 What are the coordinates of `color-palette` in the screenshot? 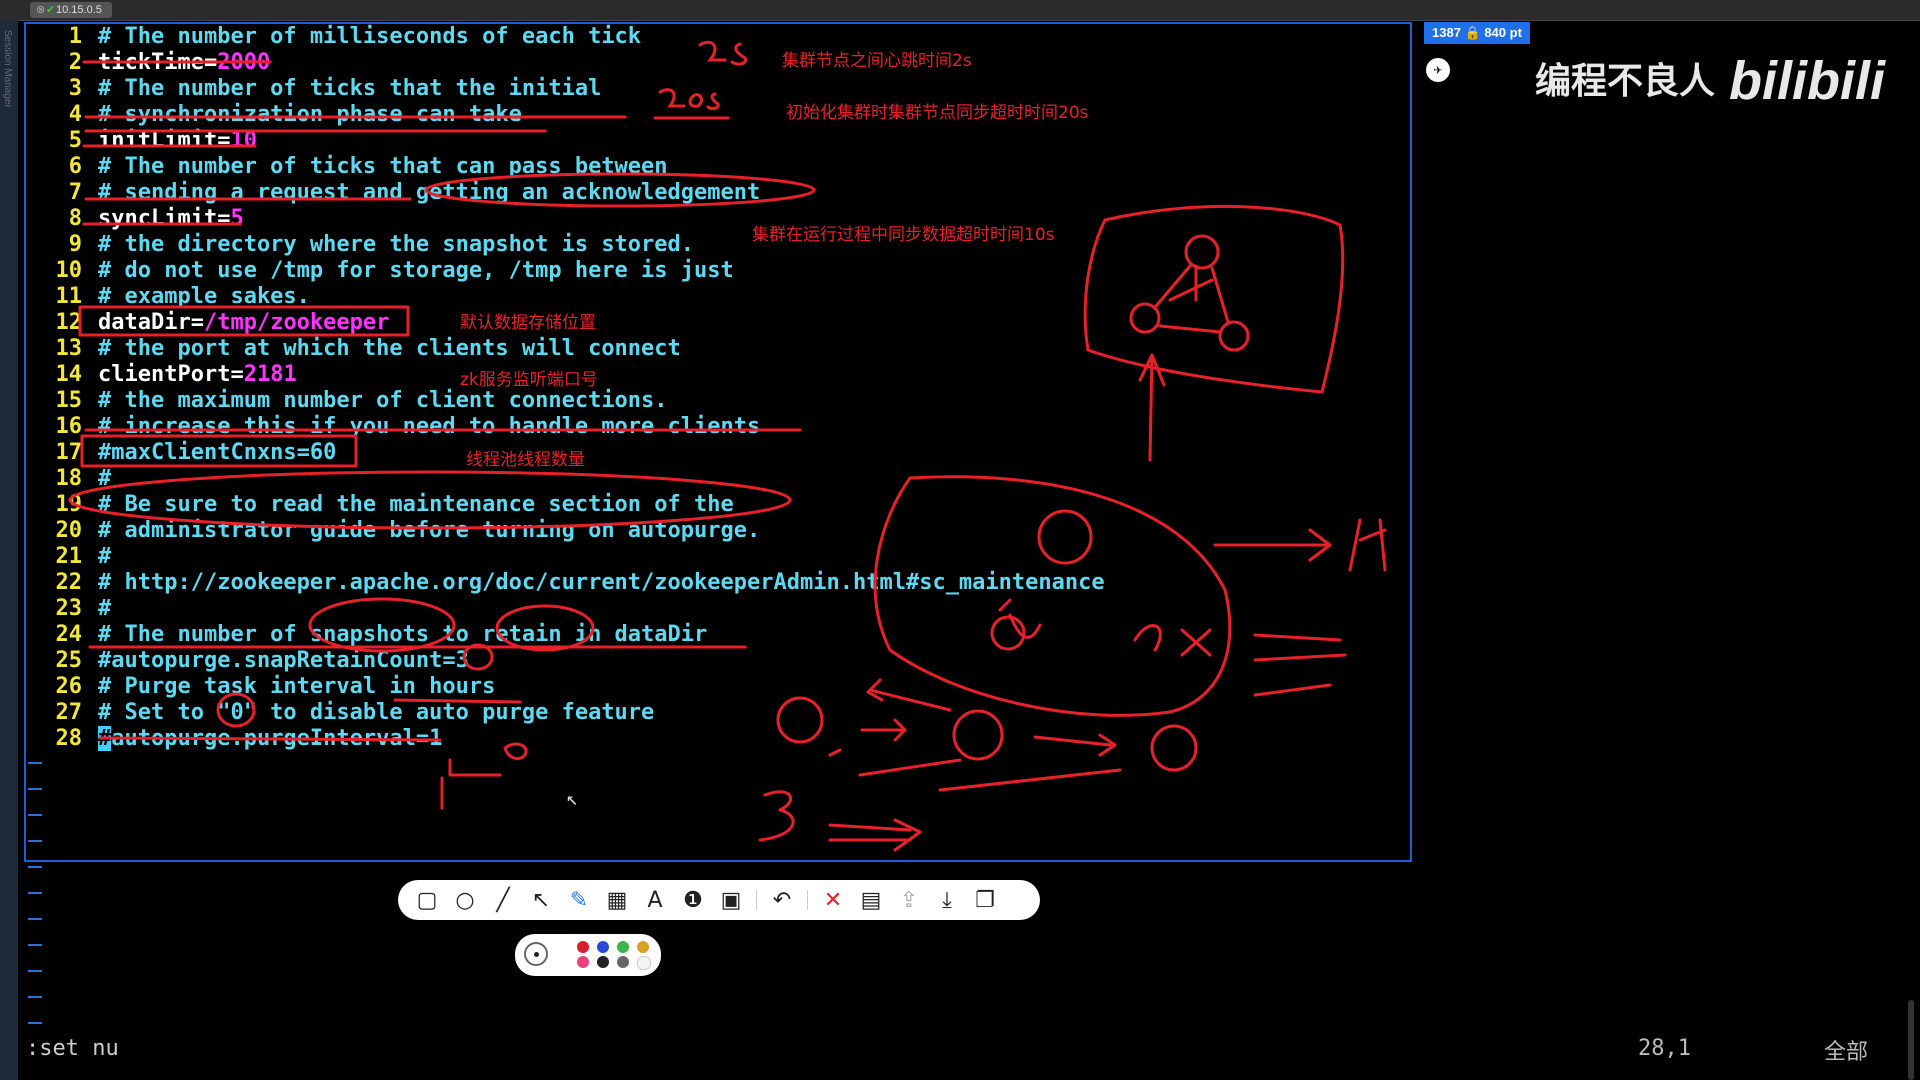 It's located at (588, 955).